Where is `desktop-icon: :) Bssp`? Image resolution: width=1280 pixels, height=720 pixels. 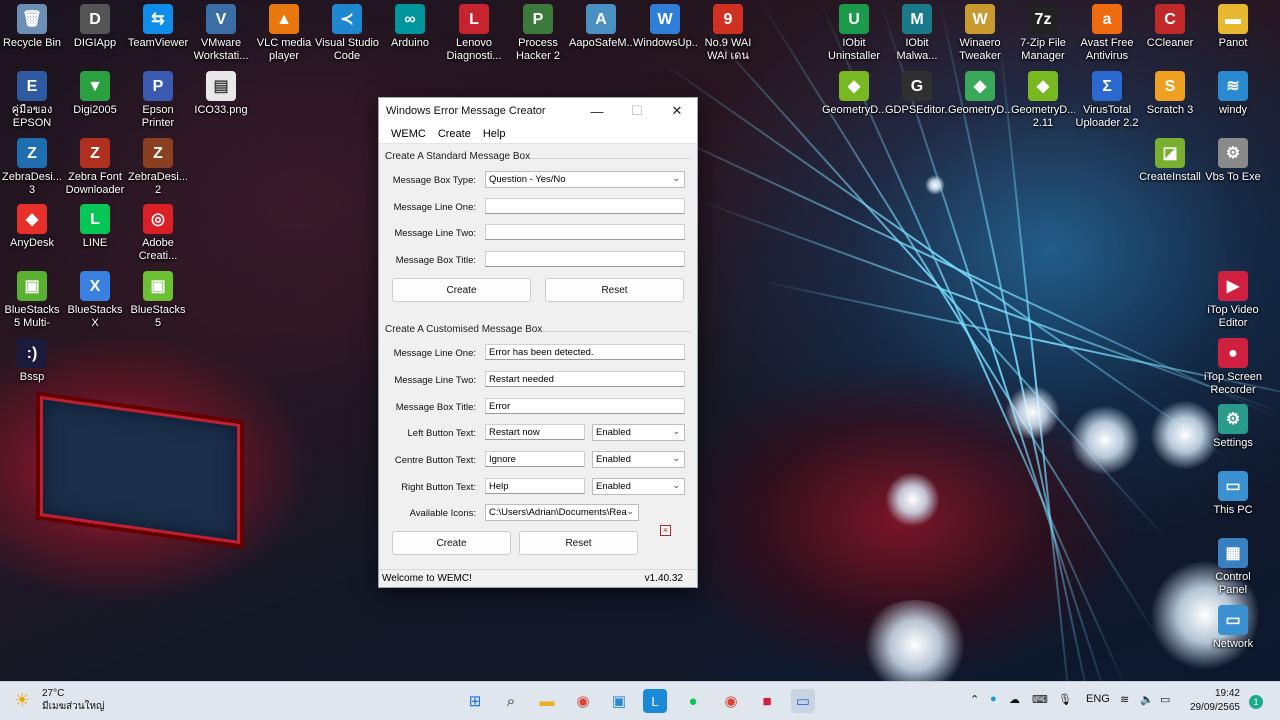 desktop-icon: :) Bssp is located at coordinates (32, 361).